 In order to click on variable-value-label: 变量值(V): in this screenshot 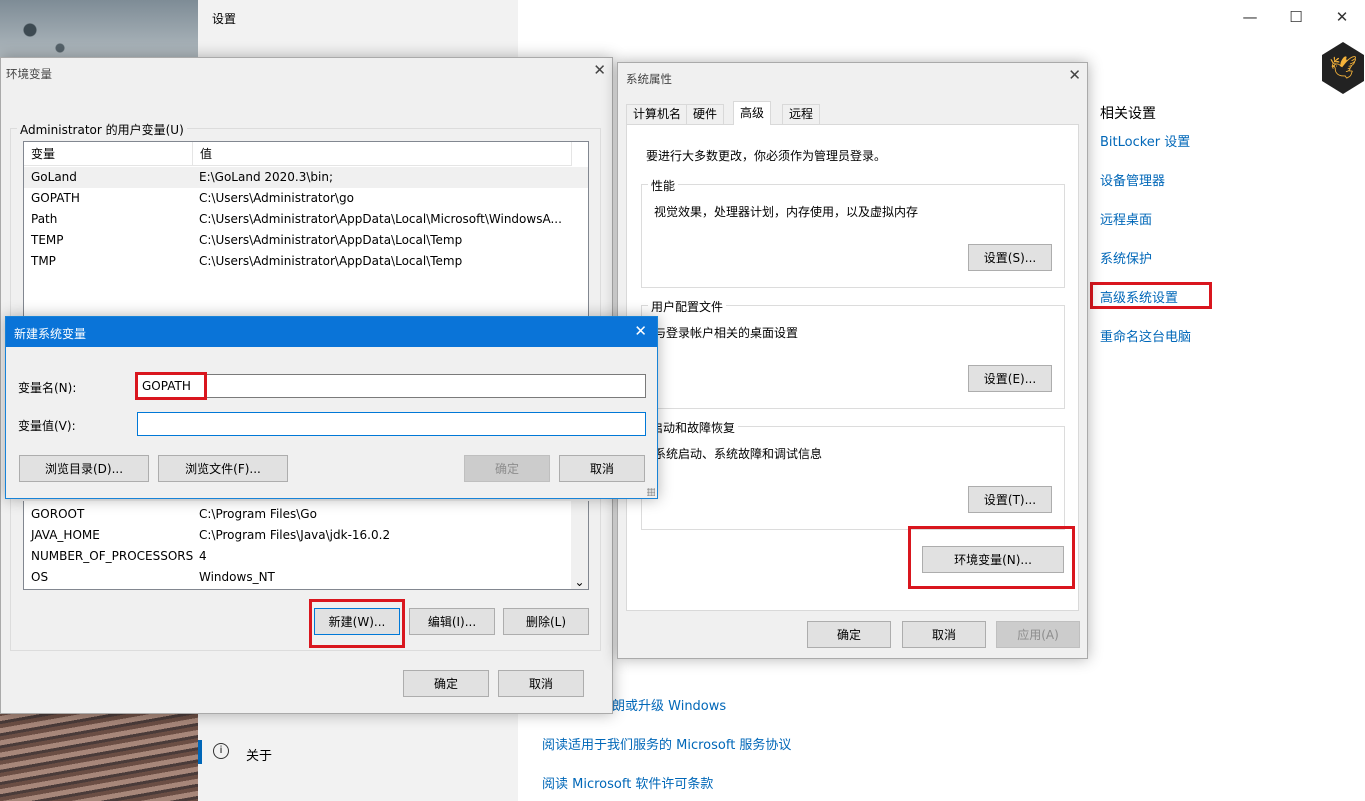, I will do `click(47, 426)`.